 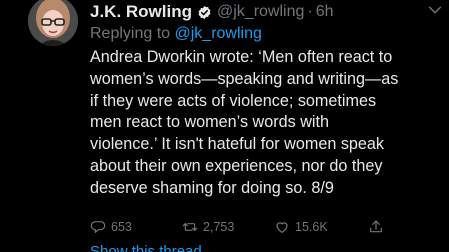 What do you see at coordinates (282, 227) in the screenshot?
I see `heart-icon` at bounding box center [282, 227].